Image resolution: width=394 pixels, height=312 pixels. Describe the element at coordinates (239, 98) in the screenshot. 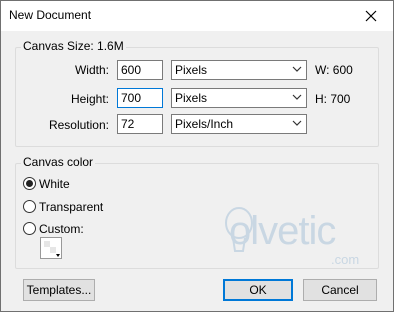

I see `height-unit-select: Pixels` at that location.